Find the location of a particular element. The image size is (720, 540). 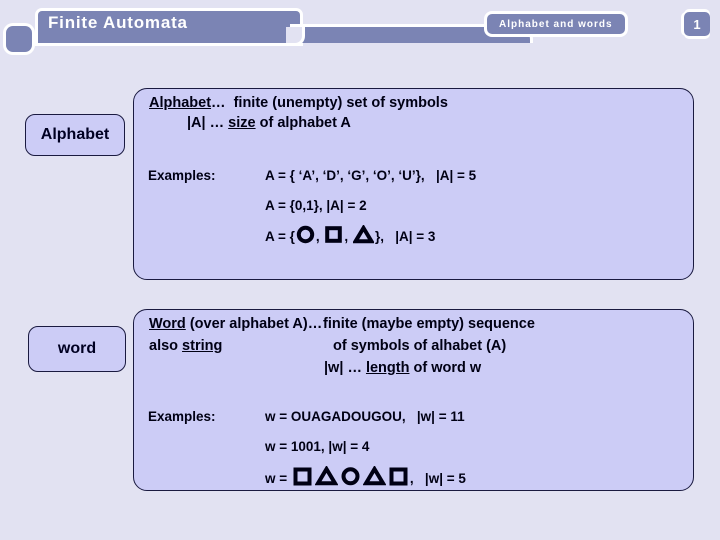

alphabet-definition-text: finite (unempty) set of symbols is located at coordinates (340, 103).